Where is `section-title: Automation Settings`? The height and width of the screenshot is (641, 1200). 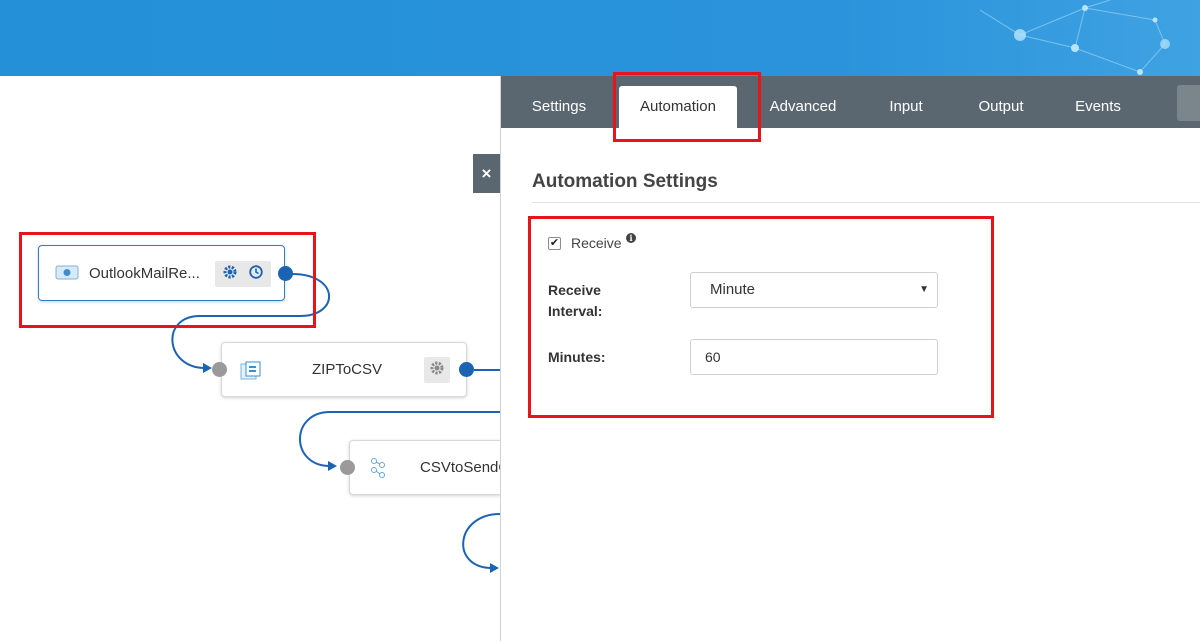
section-title: Automation Settings is located at coordinates (625, 181).